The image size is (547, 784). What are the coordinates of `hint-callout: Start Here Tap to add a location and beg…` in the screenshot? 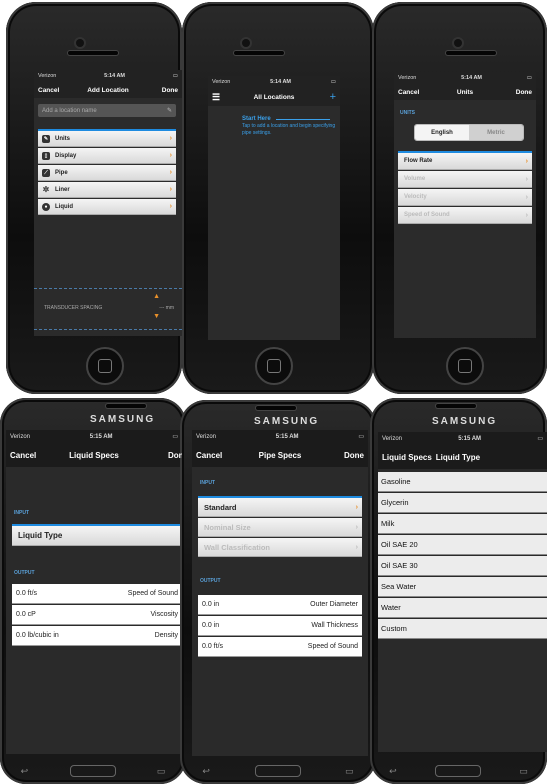 It's located at (289, 126).